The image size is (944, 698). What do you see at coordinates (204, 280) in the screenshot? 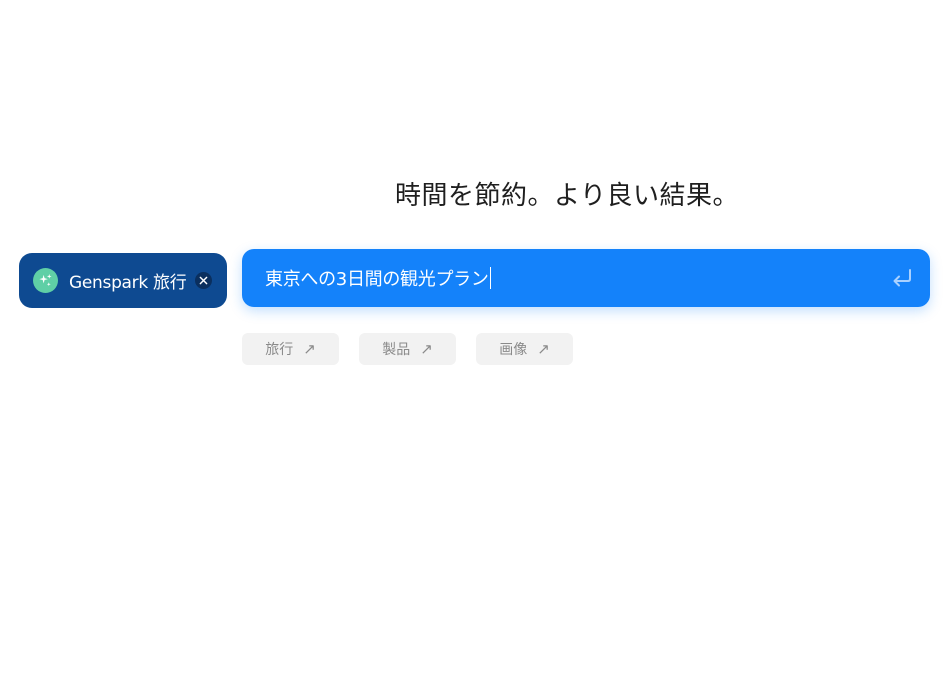
I see `close-icon` at bounding box center [204, 280].